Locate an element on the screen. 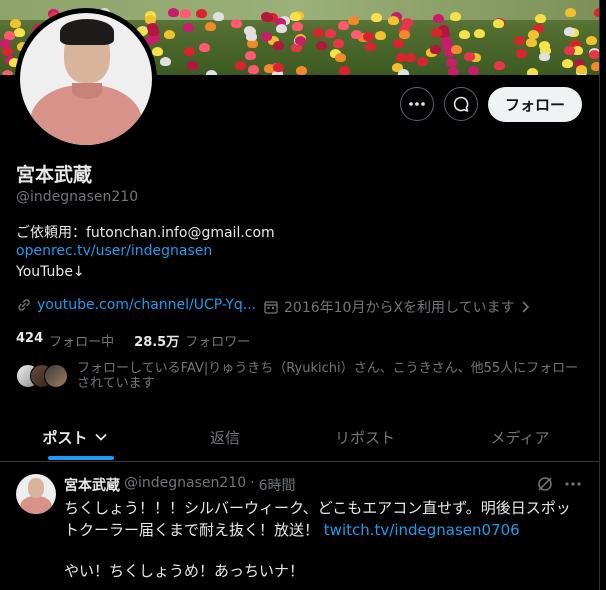 The height and width of the screenshot is (590, 606). tab-reposts: リポスト is located at coordinates (365, 437).